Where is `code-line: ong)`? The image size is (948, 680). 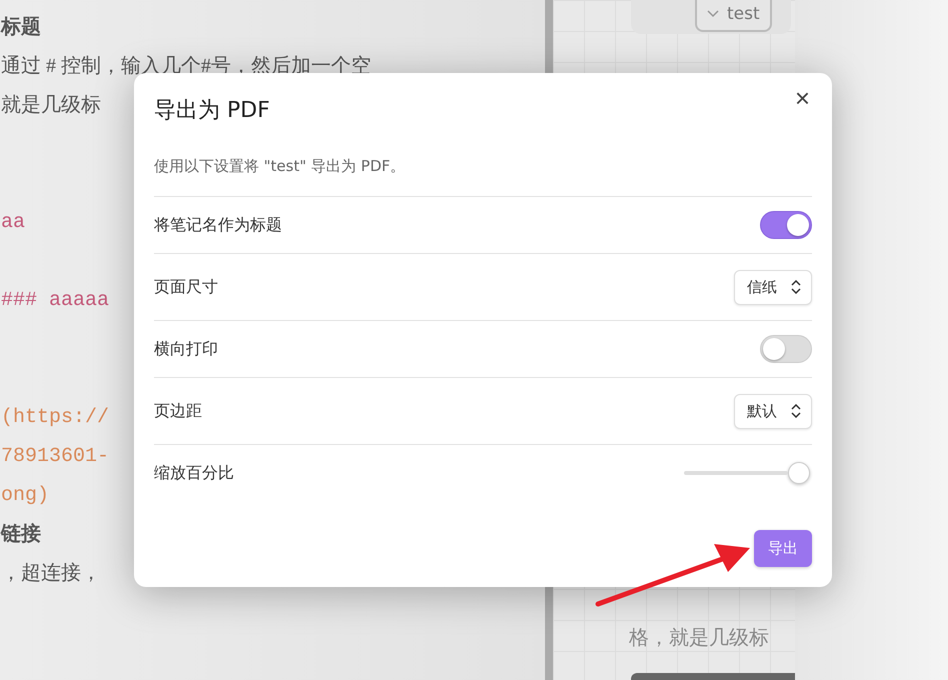 code-line: ong) is located at coordinates (25, 495).